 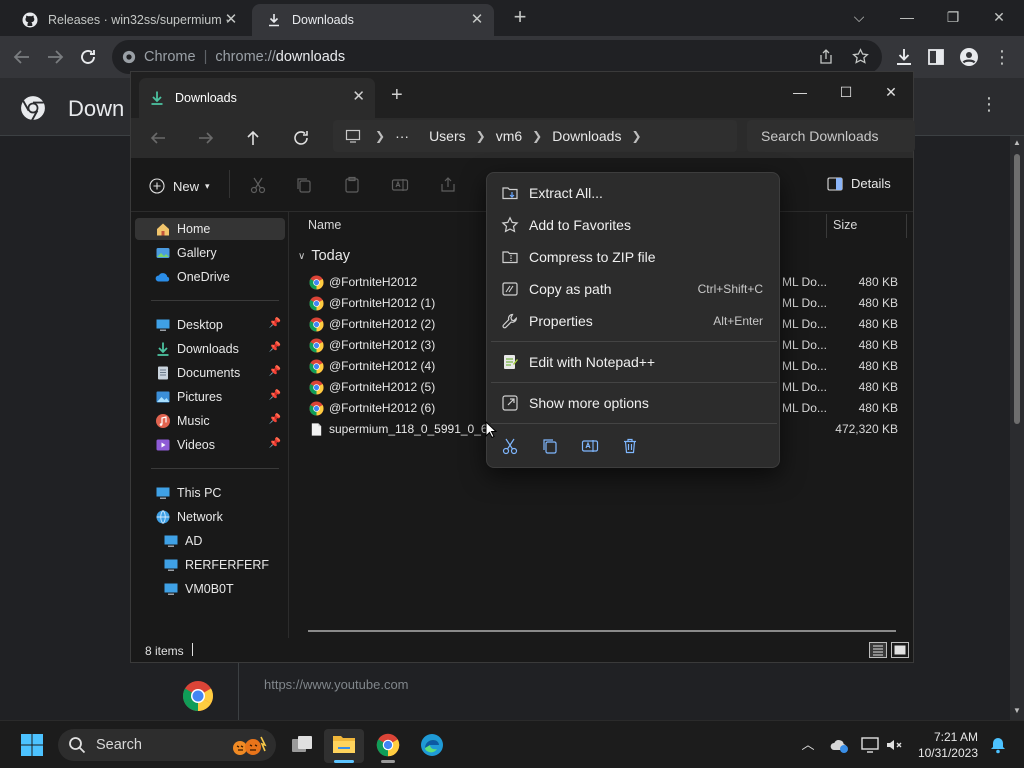 I want to click on menu-item-compress-zip: Compress to ZIP file, so click(x=633, y=257).